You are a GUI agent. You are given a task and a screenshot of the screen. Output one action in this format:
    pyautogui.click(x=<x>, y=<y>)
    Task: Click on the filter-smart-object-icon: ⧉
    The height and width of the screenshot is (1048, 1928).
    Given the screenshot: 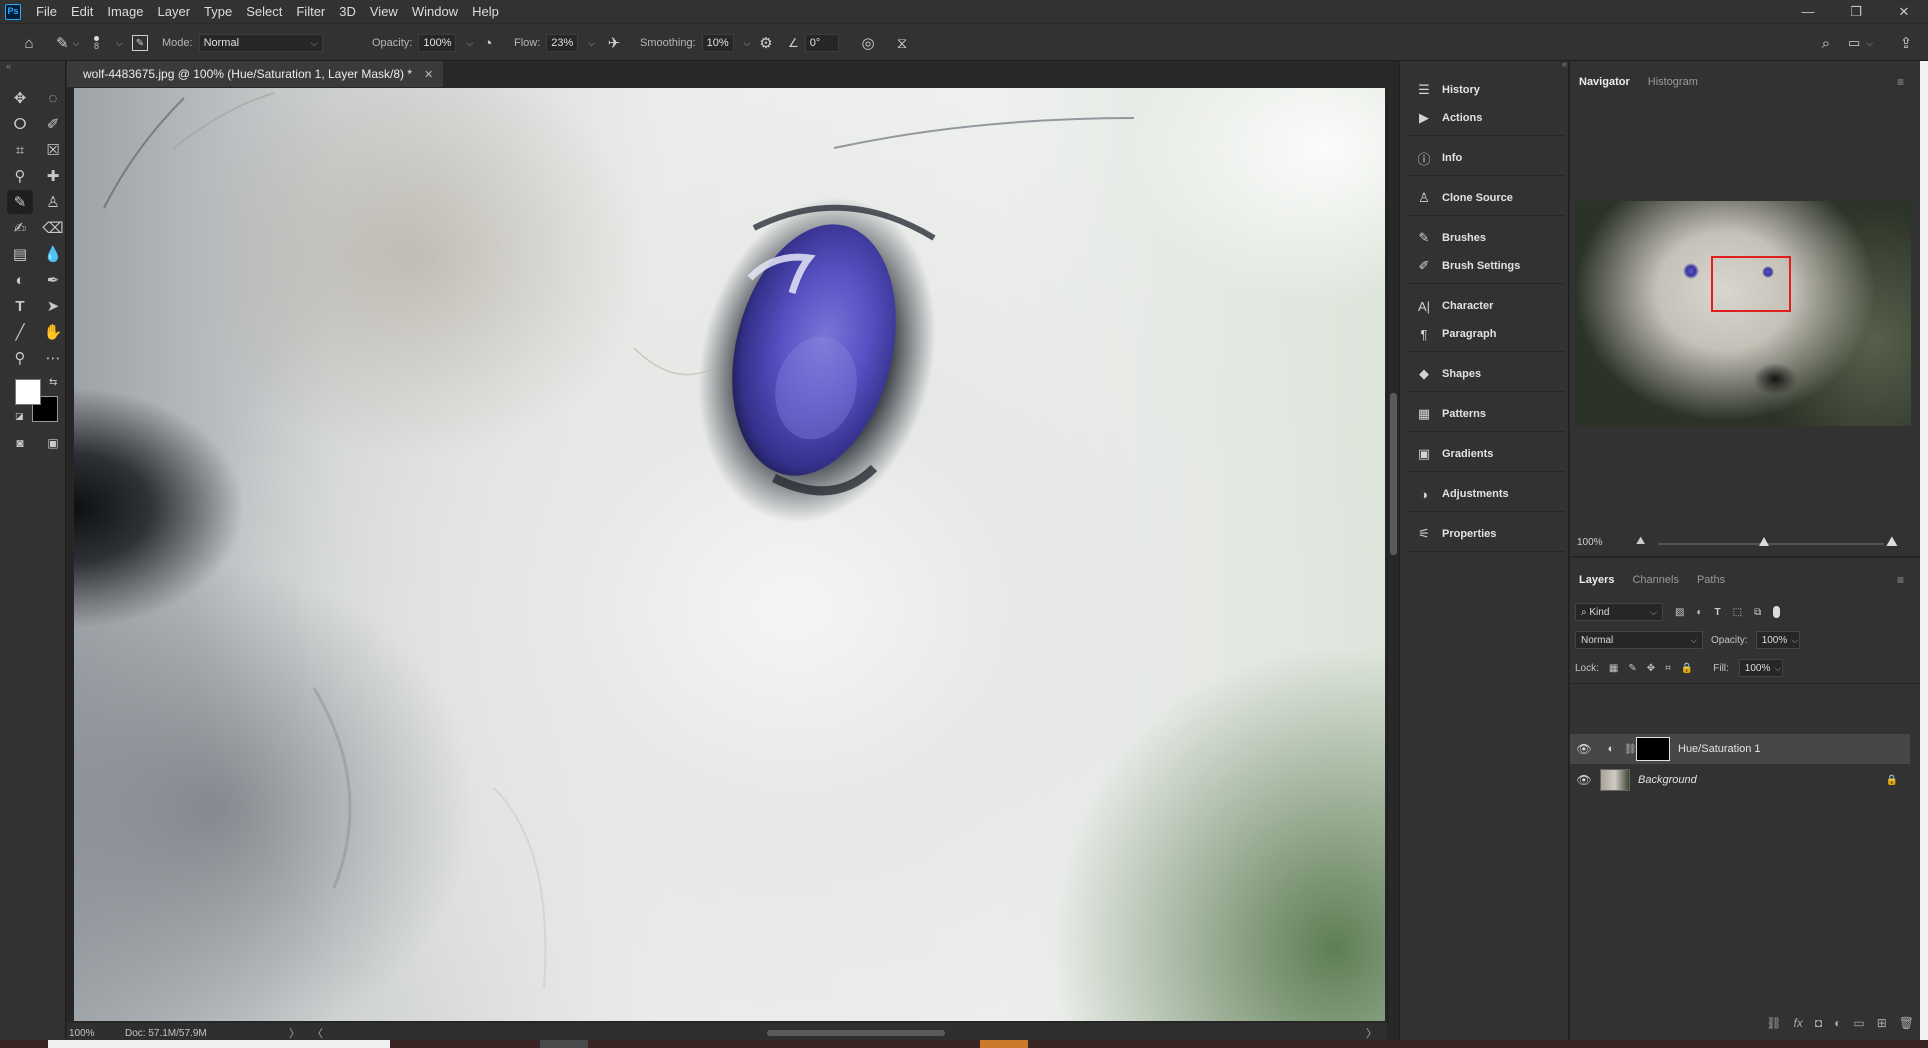 What is the action you would take?
    pyautogui.click(x=1757, y=612)
    